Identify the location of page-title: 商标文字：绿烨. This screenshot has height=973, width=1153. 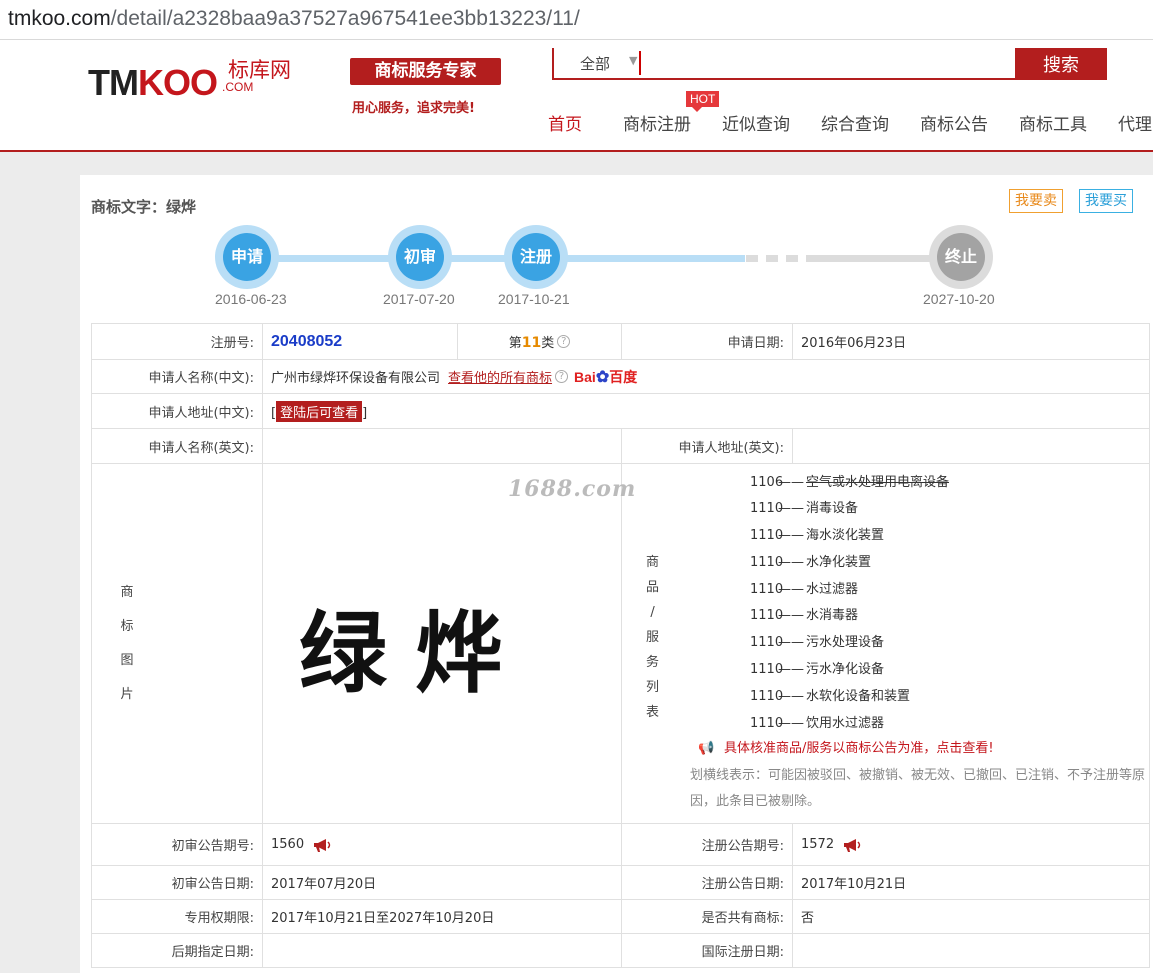
(144, 207).